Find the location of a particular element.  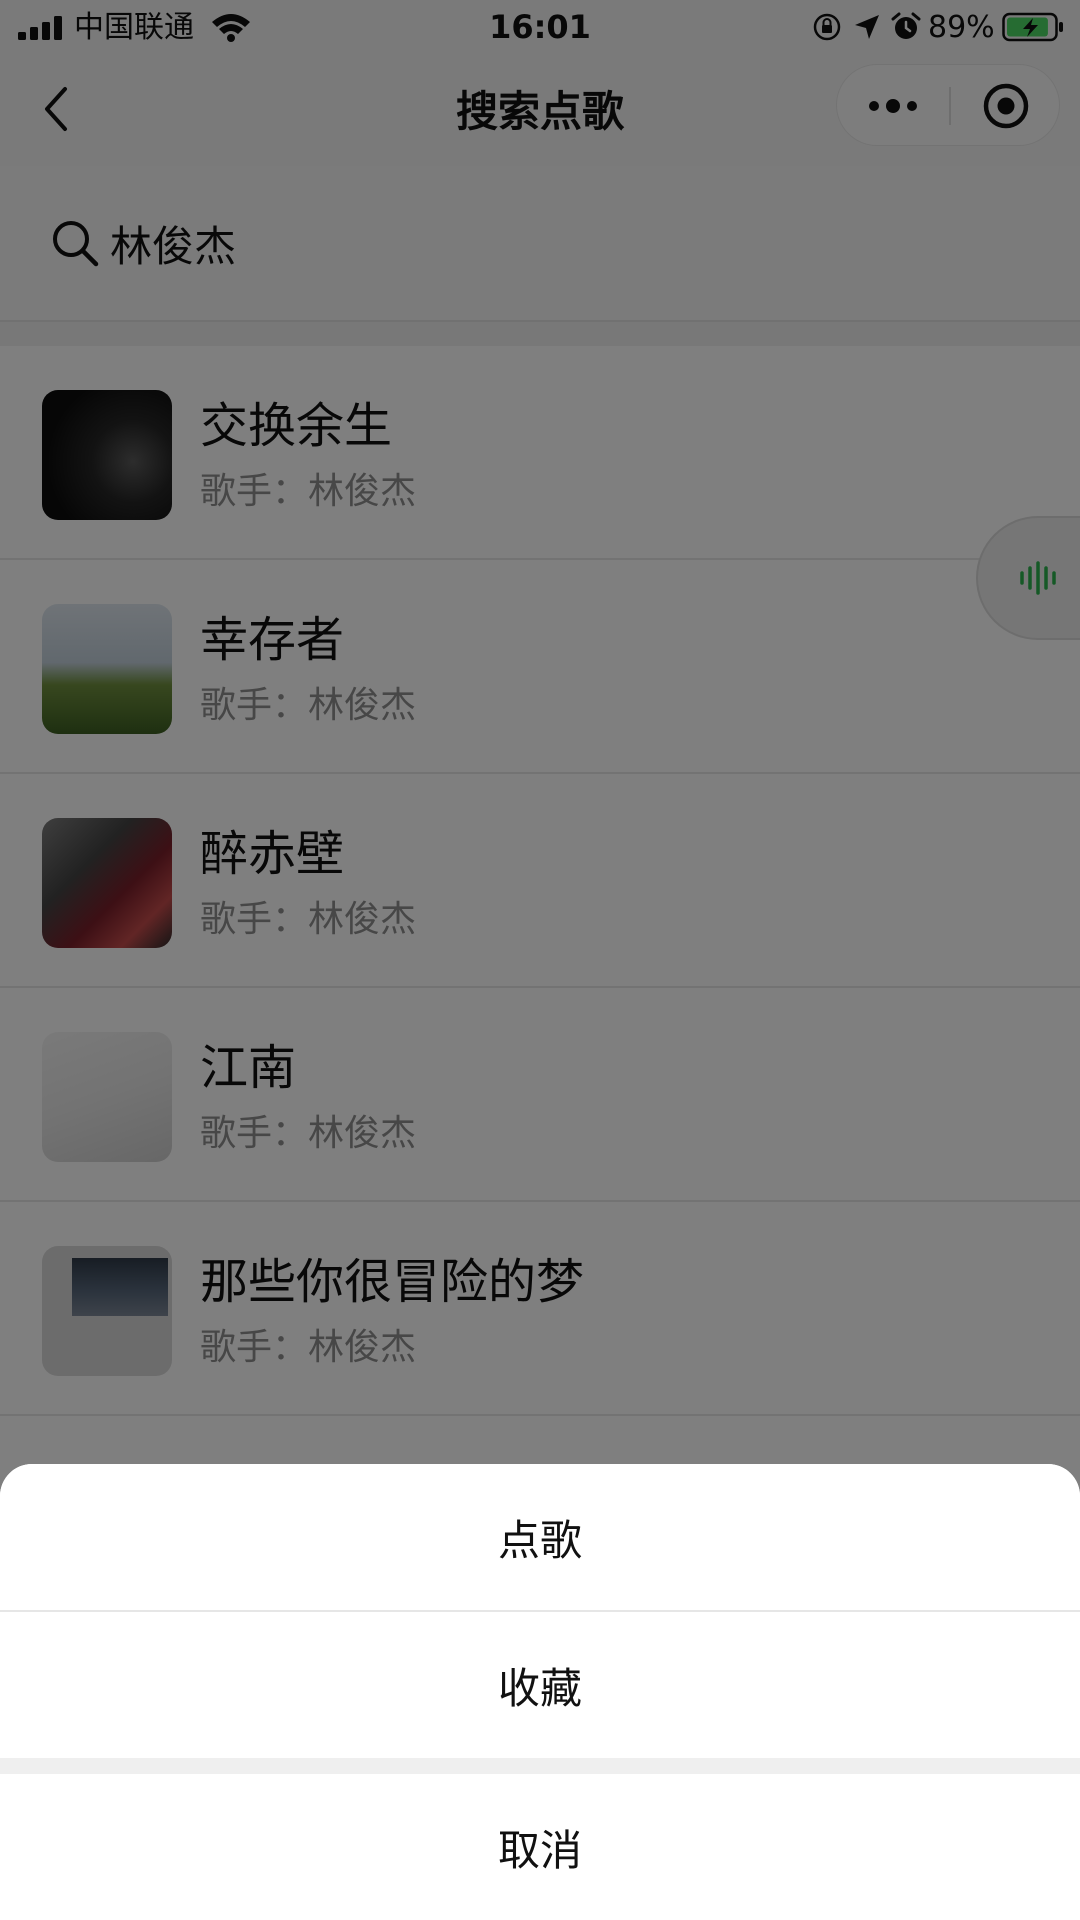

action-sheet-gap is located at coordinates (540, 1766).